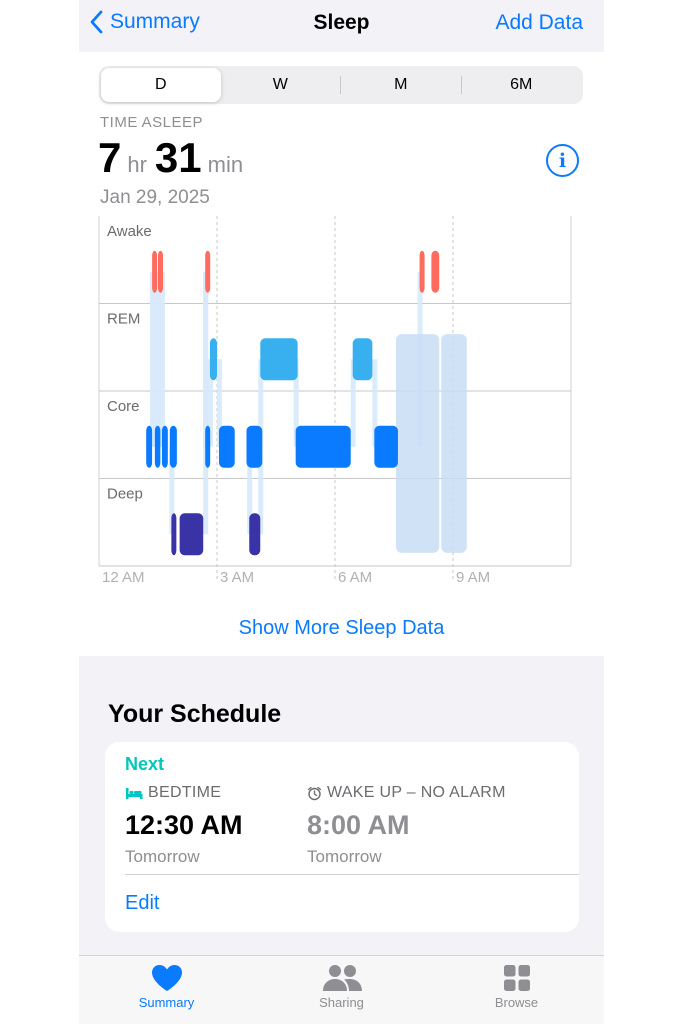 The height and width of the screenshot is (1024, 683). What do you see at coordinates (473, 577) in the screenshot?
I see `x-tick-label: 9 AM` at bounding box center [473, 577].